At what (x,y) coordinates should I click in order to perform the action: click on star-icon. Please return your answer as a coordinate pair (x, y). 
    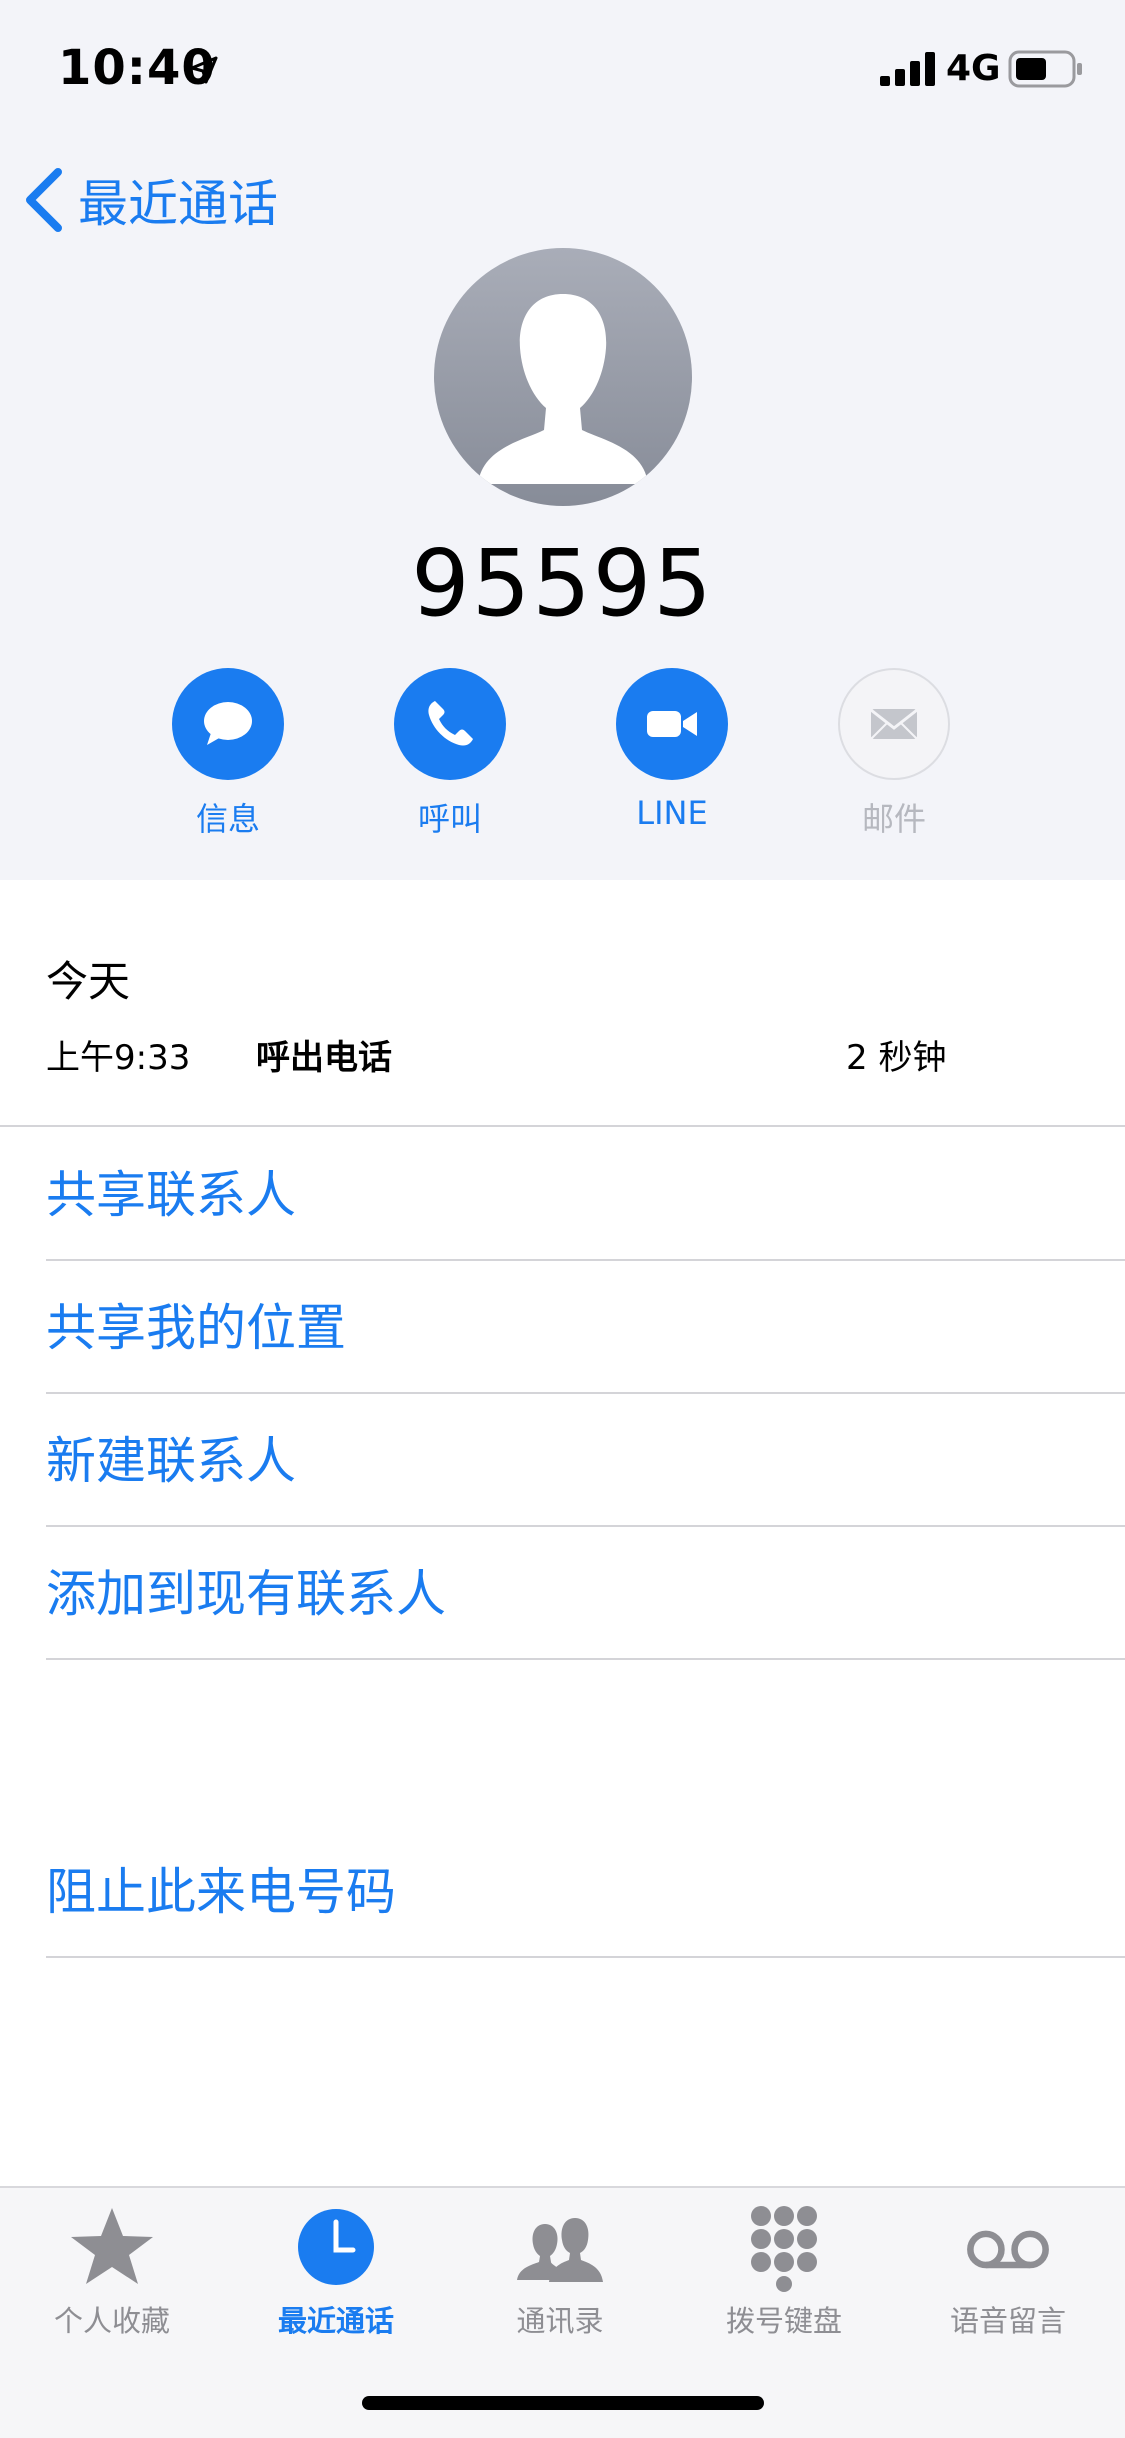
    Looking at the image, I should click on (112, 2246).